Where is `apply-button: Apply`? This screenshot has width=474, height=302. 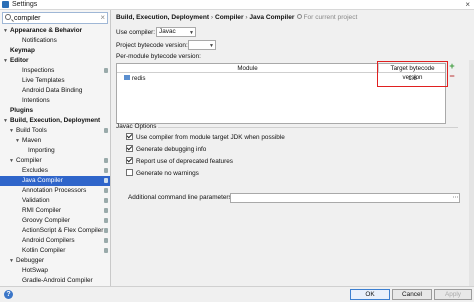
apply-button: Apply is located at coordinates (453, 294).